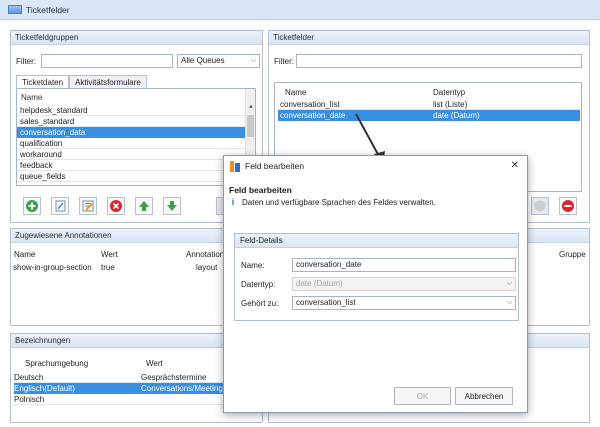 The image size is (600, 427). What do you see at coordinates (43, 81) in the screenshot?
I see `tab-ticketdaten: Ticketdaten` at bounding box center [43, 81].